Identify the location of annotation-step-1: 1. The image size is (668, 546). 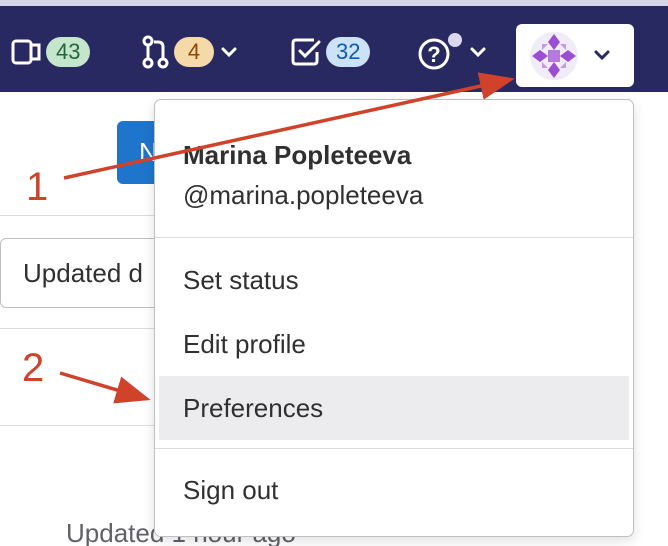
(37, 187).